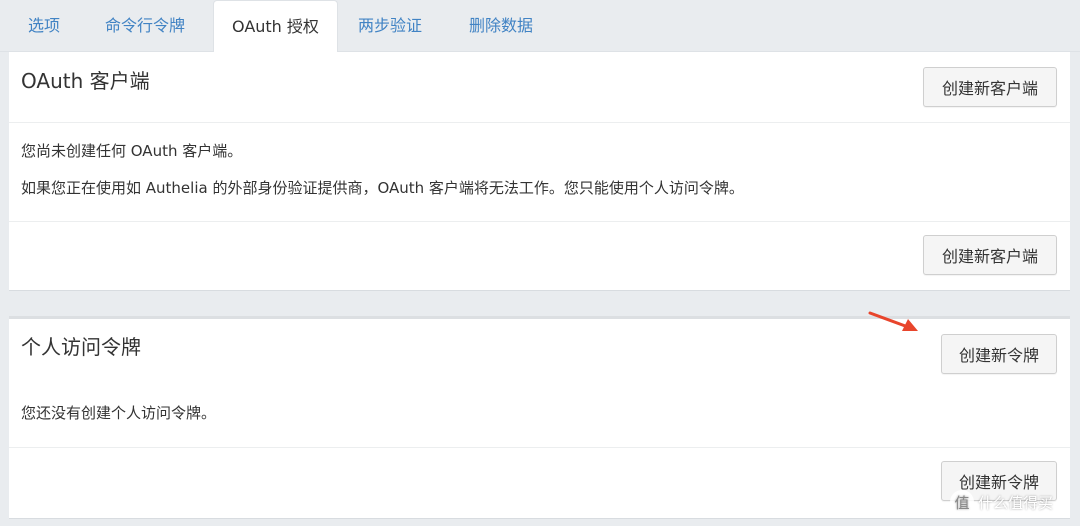 The image size is (1080, 526). What do you see at coordinates (501, 25) in the screenshot?
I see `tab-delete-data: 删除数据` at bounding box center [501, 25].